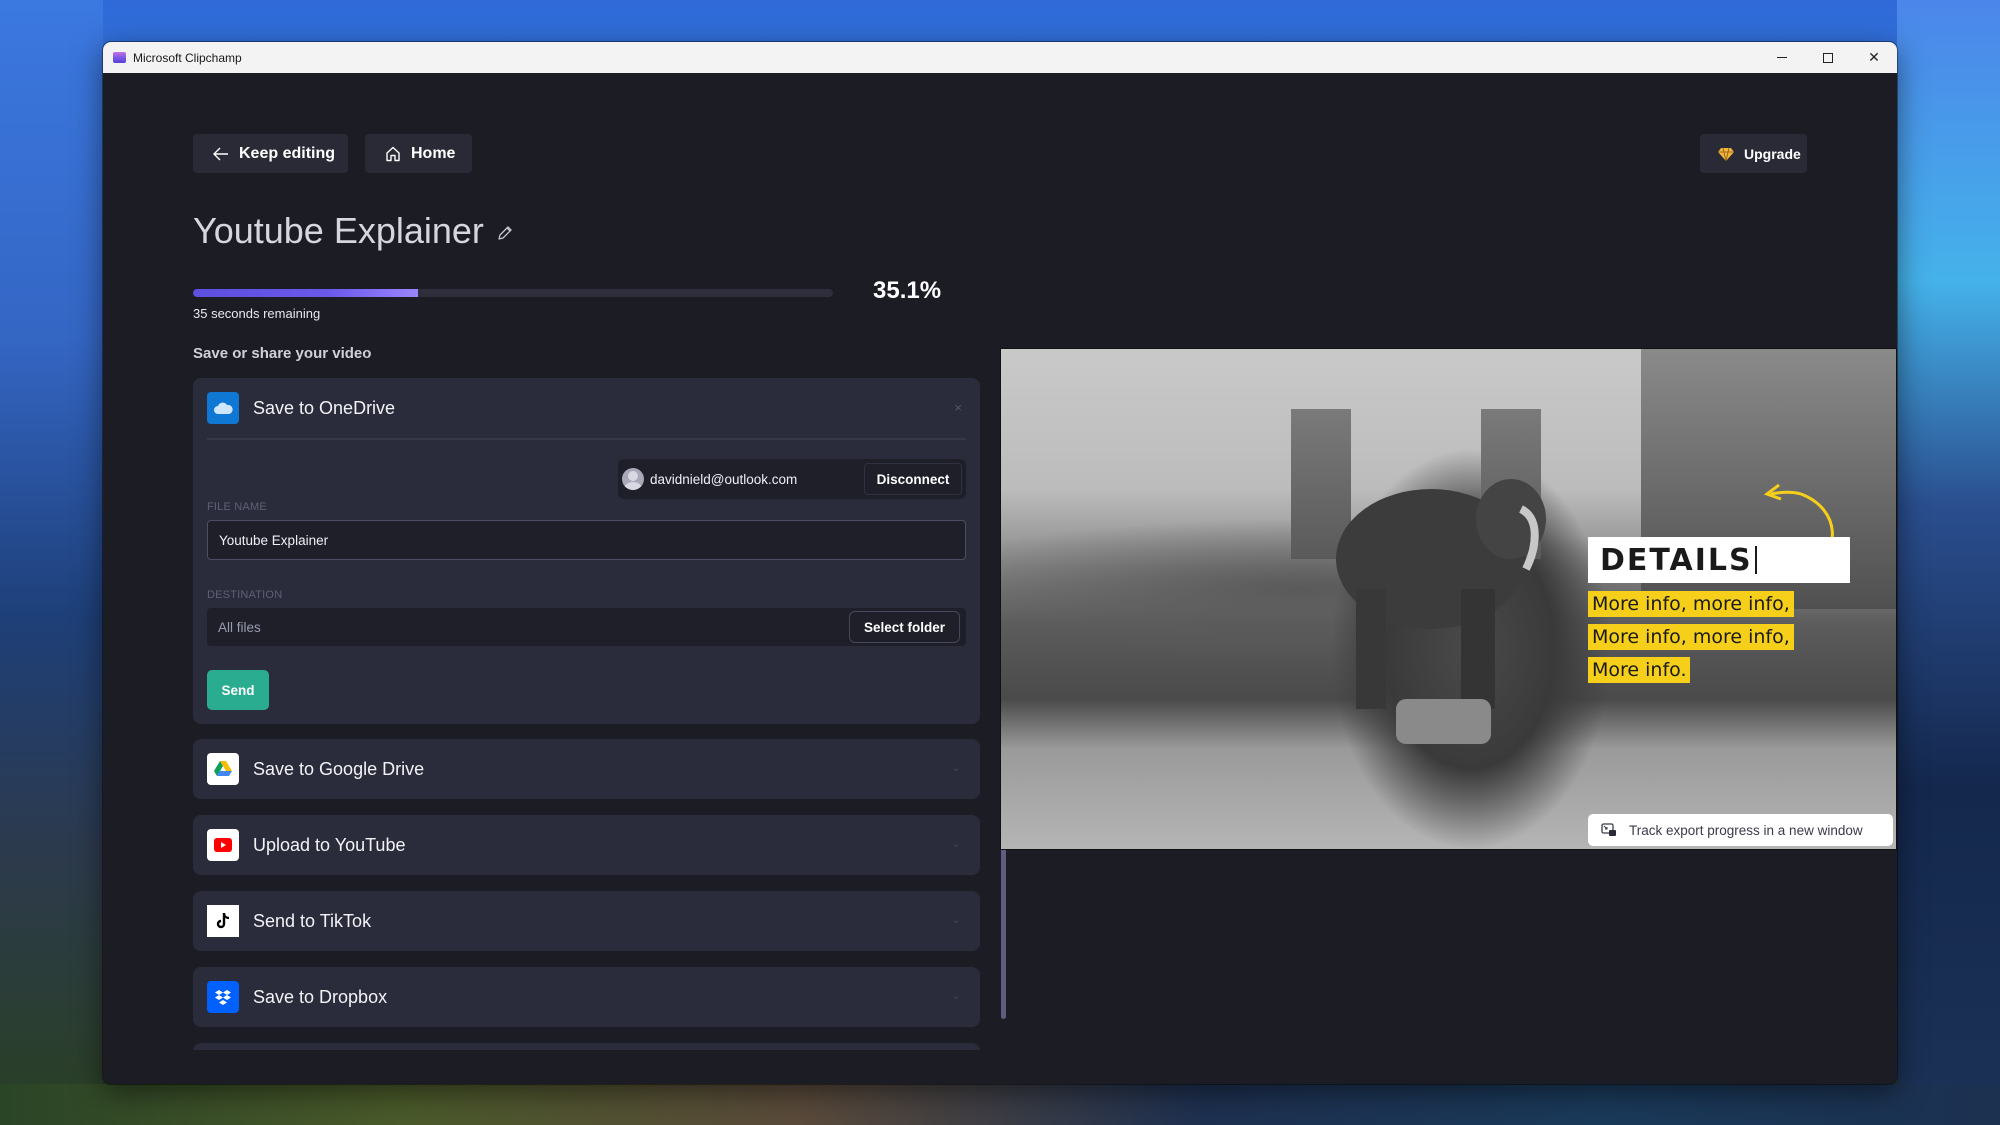 This screenshot has height=1125, width=2000. What do you see at coordinates (433, 153) in the screenshot?
I see `home-label: Home` at bounding box center [433, 153].